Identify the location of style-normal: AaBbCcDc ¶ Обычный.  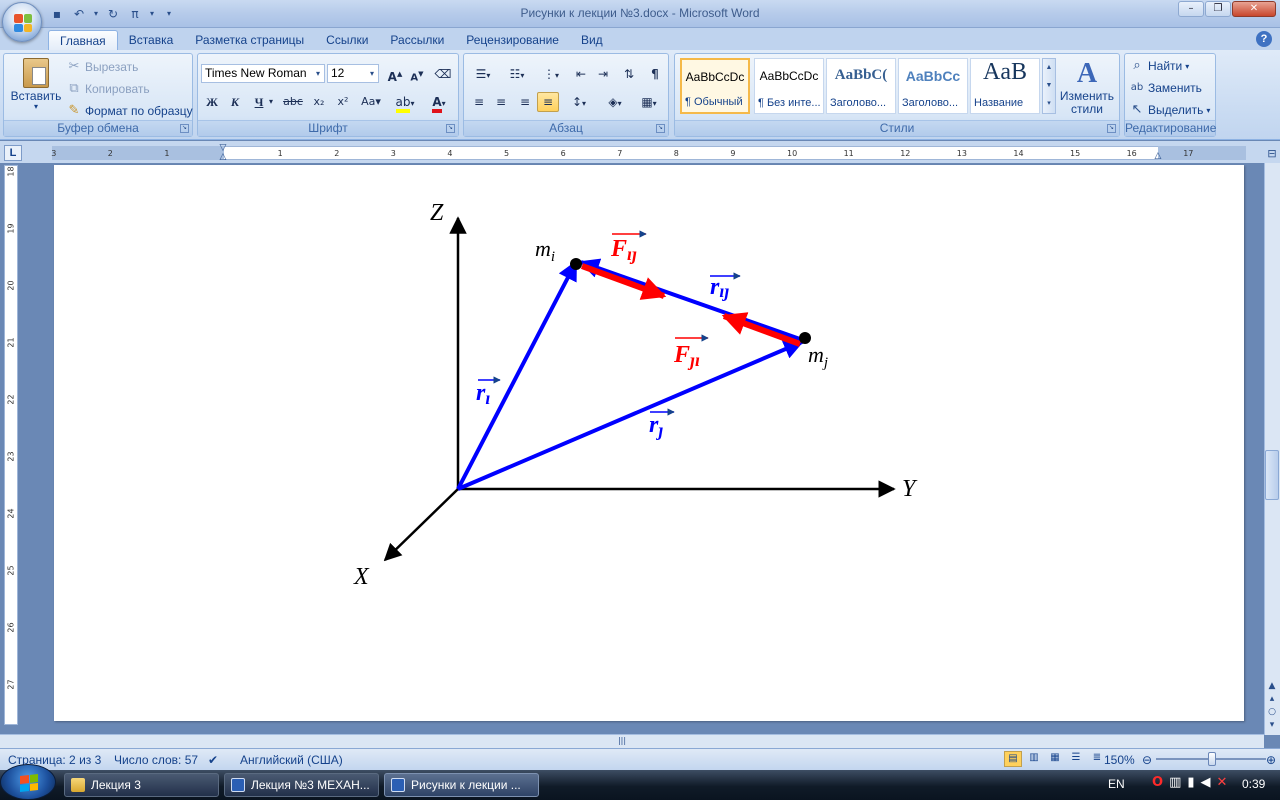
(715, 86).